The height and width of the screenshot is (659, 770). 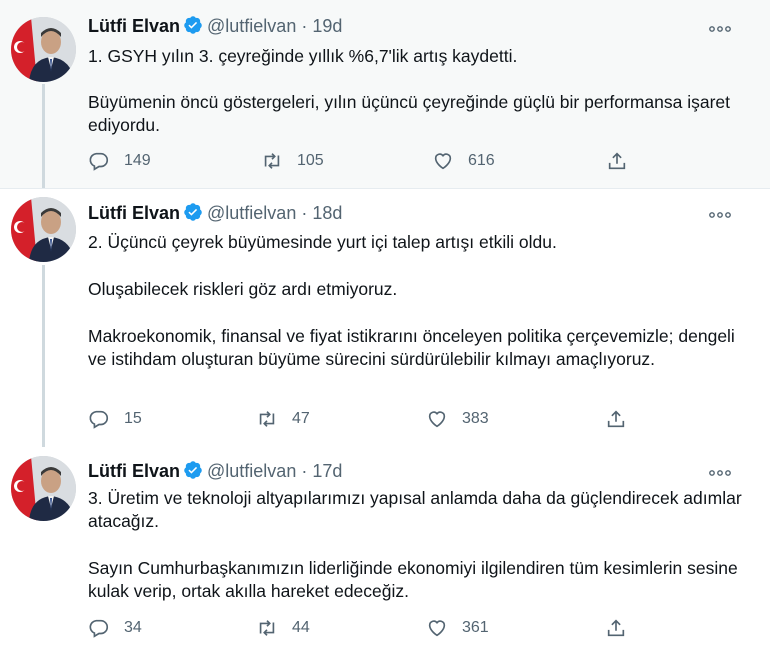 What do you see at coordinates (115, 628) in the screenshot?
I see `reply-button: 34` at bounding box center [115, 628].